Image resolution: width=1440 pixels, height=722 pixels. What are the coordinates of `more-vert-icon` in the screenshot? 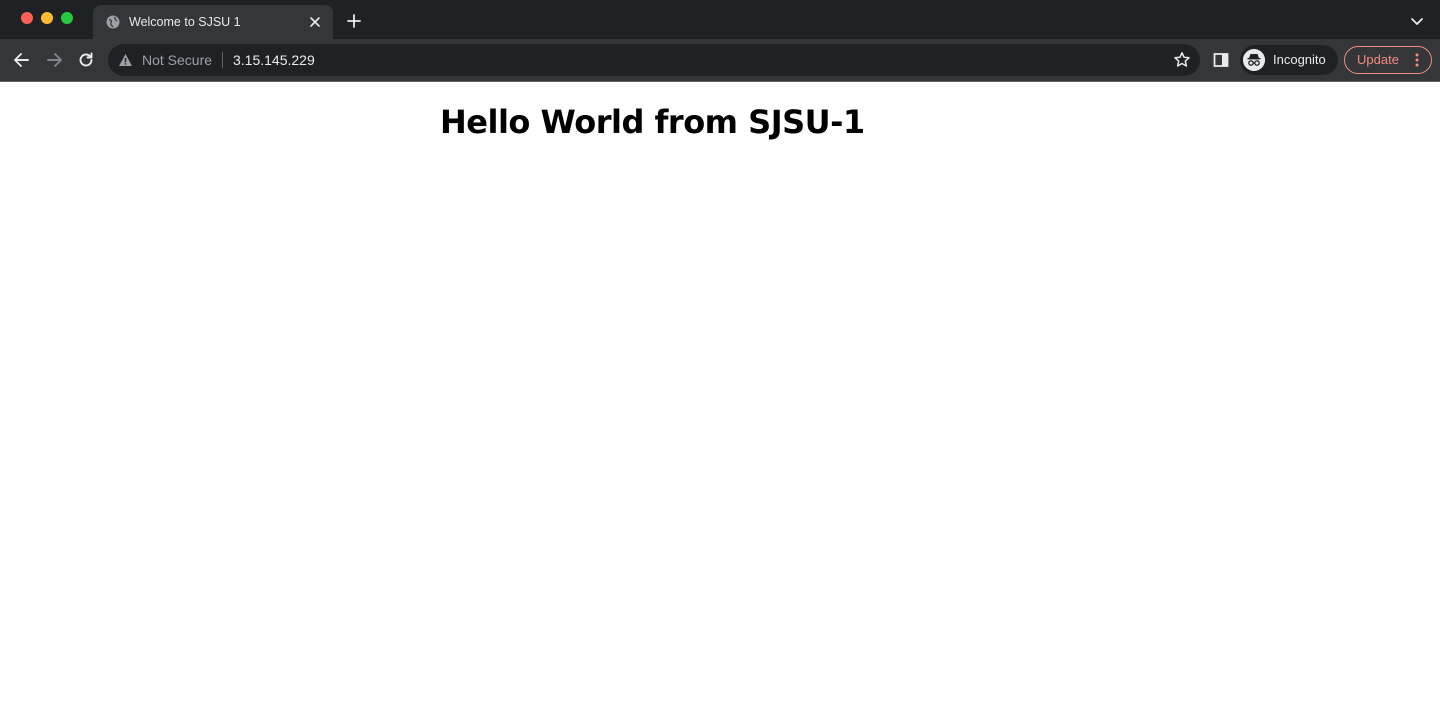 It's located at (1417, 60).